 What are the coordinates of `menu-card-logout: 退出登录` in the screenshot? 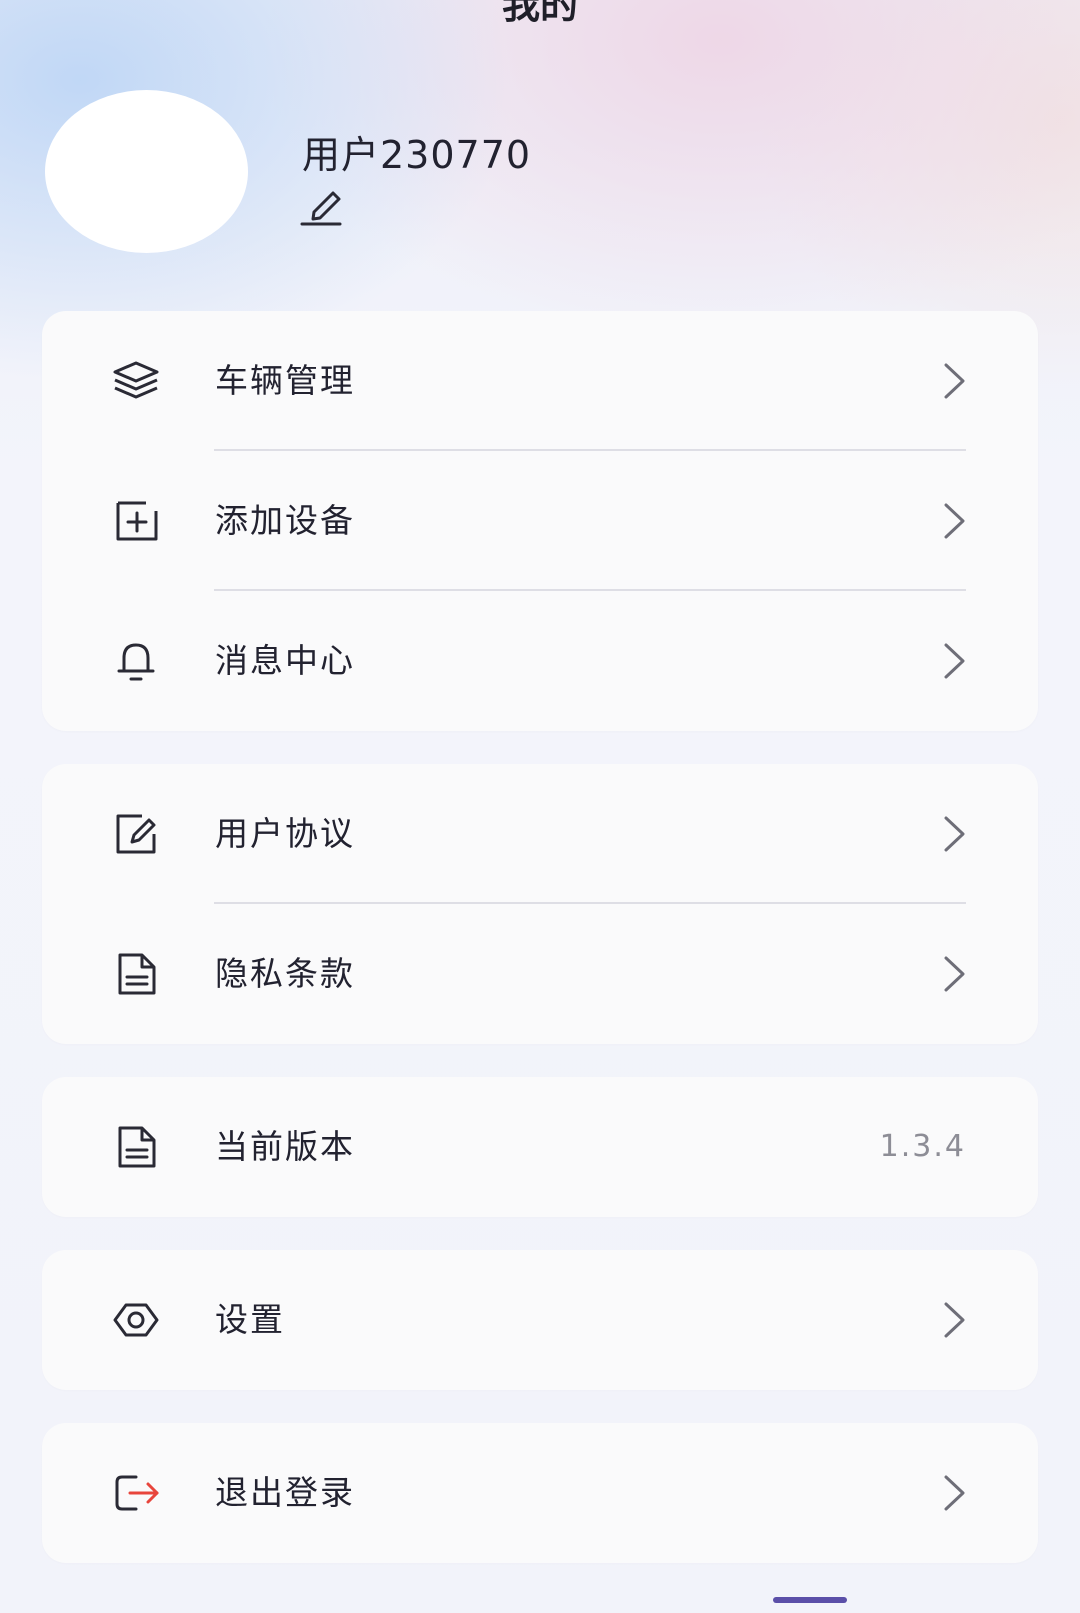 It's located at (540, 1493).